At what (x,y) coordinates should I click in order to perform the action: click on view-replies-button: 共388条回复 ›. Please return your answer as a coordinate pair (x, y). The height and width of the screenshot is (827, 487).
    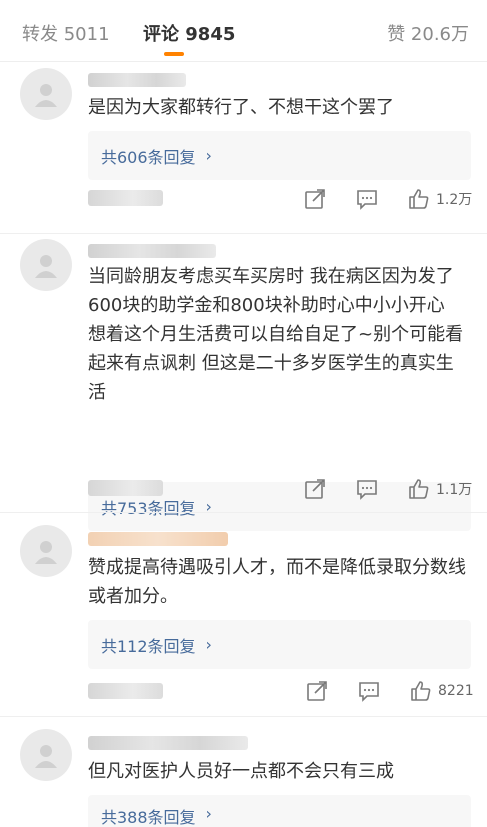
    Looking at the image, I should click on (279, 811).